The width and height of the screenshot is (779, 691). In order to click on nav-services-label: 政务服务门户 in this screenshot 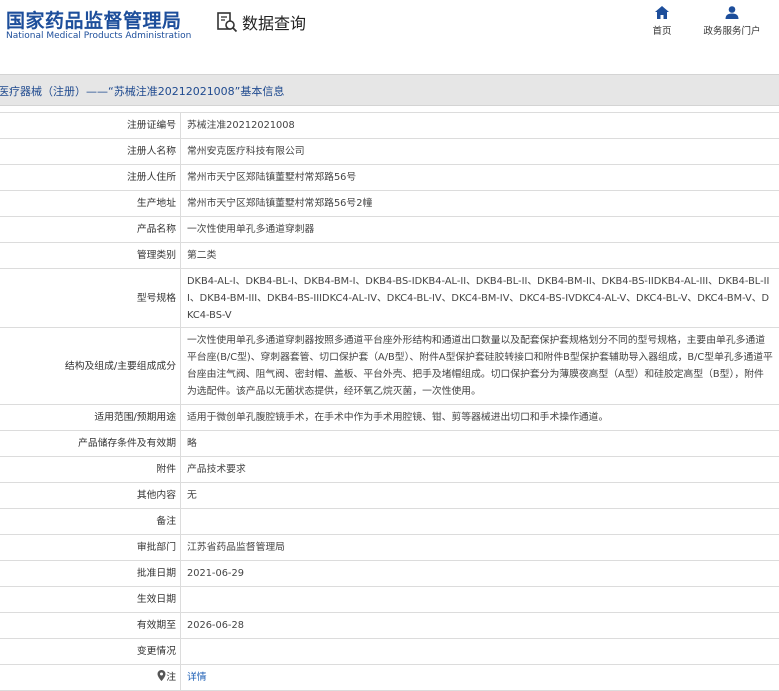, I will do `click(731, 31)`.